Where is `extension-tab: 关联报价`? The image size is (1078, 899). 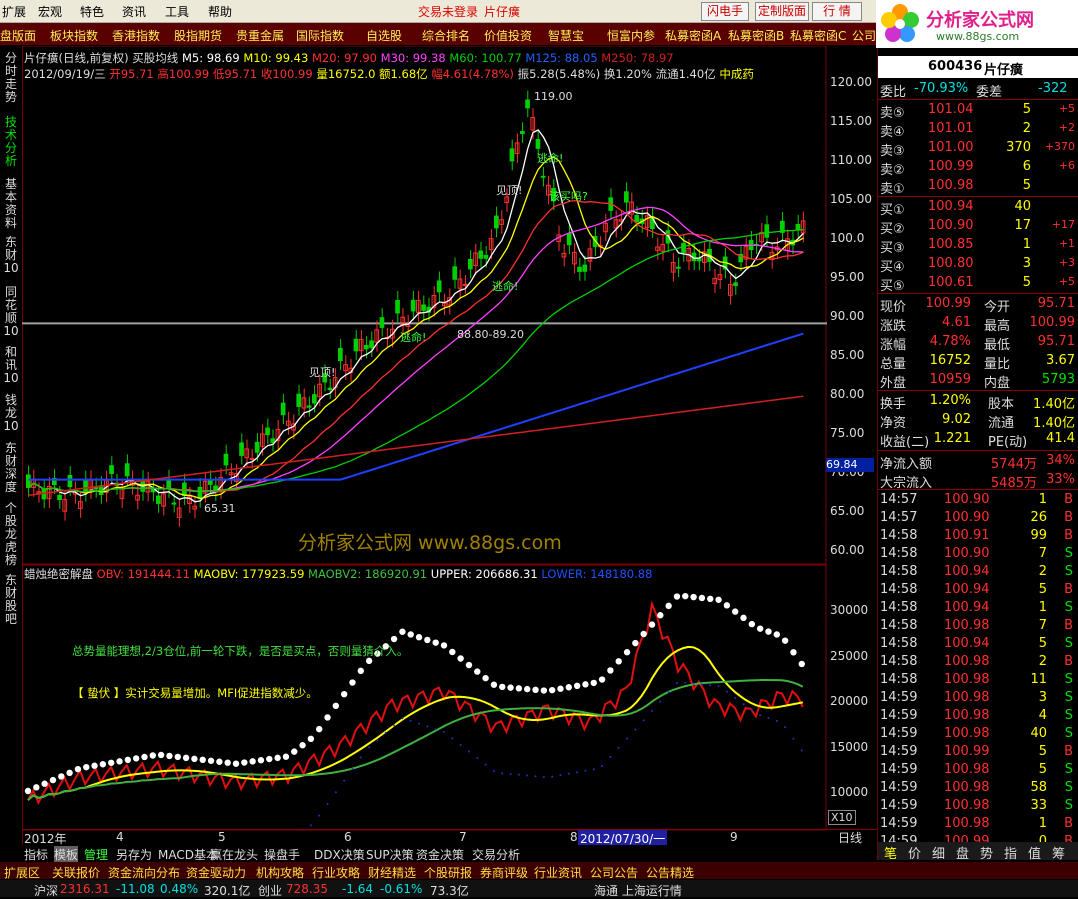
extension-tab: 关联报价 is located at coordinates (76, 872).